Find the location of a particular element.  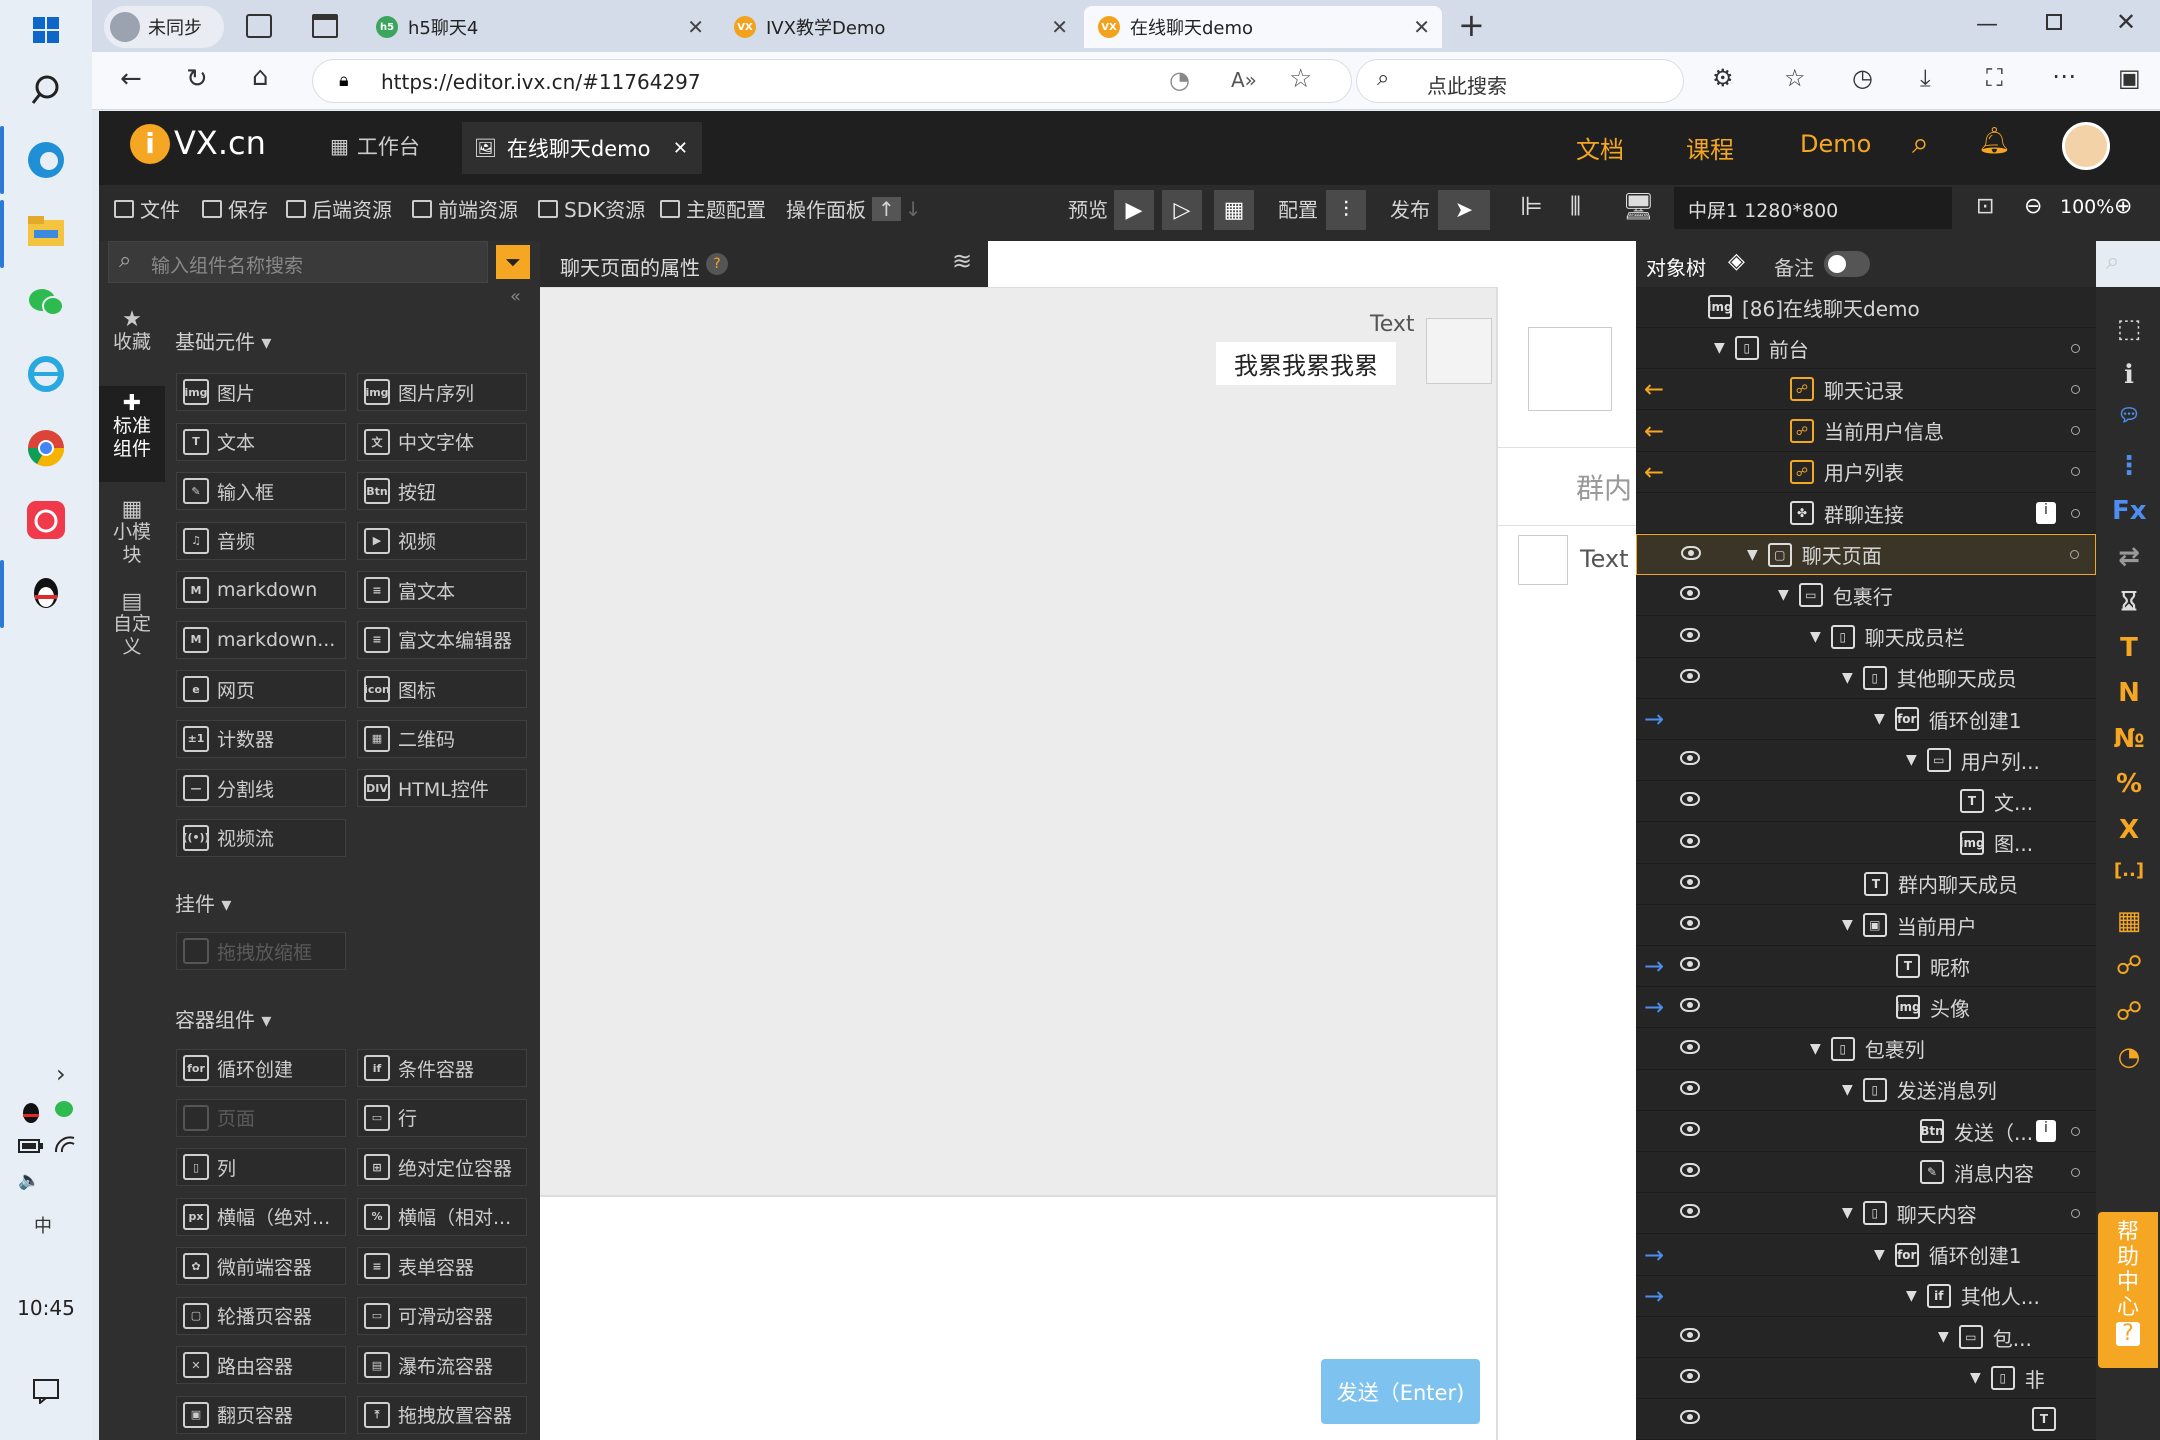

component-rich-text: ≡ 富文本 is located at coordinates (442, 590).